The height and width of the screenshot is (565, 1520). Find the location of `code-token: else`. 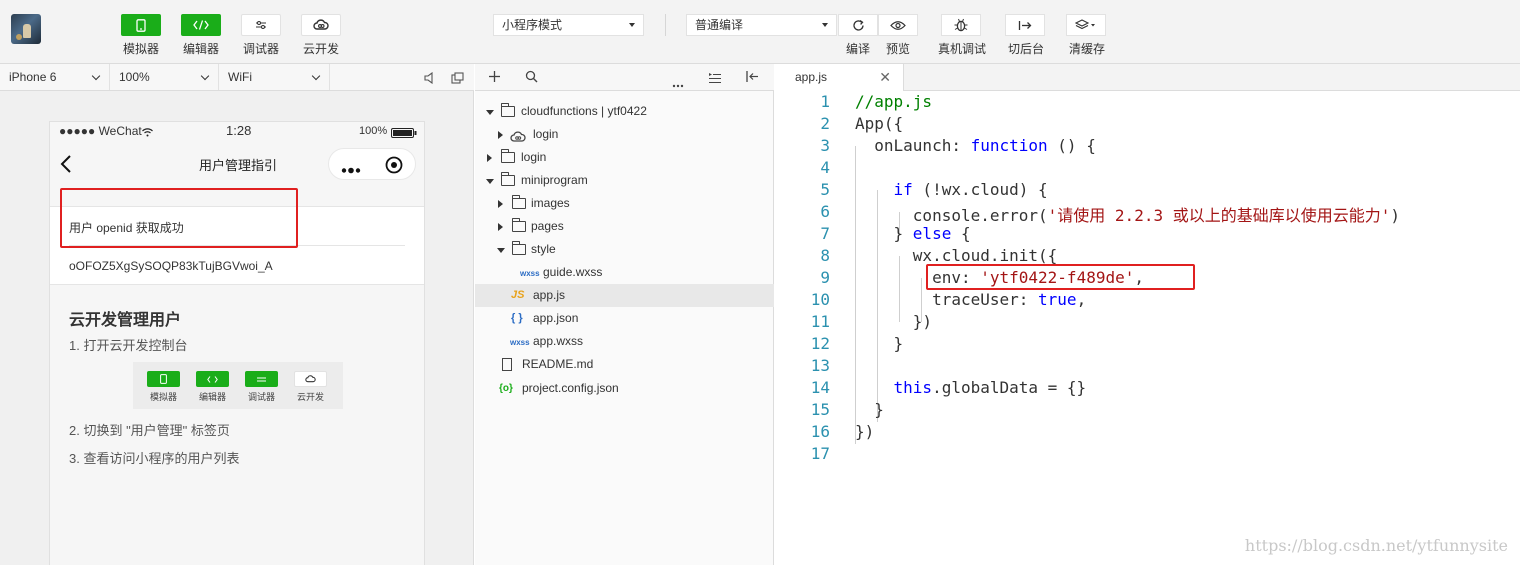

code-token: else is located at coordinates (932, 233).